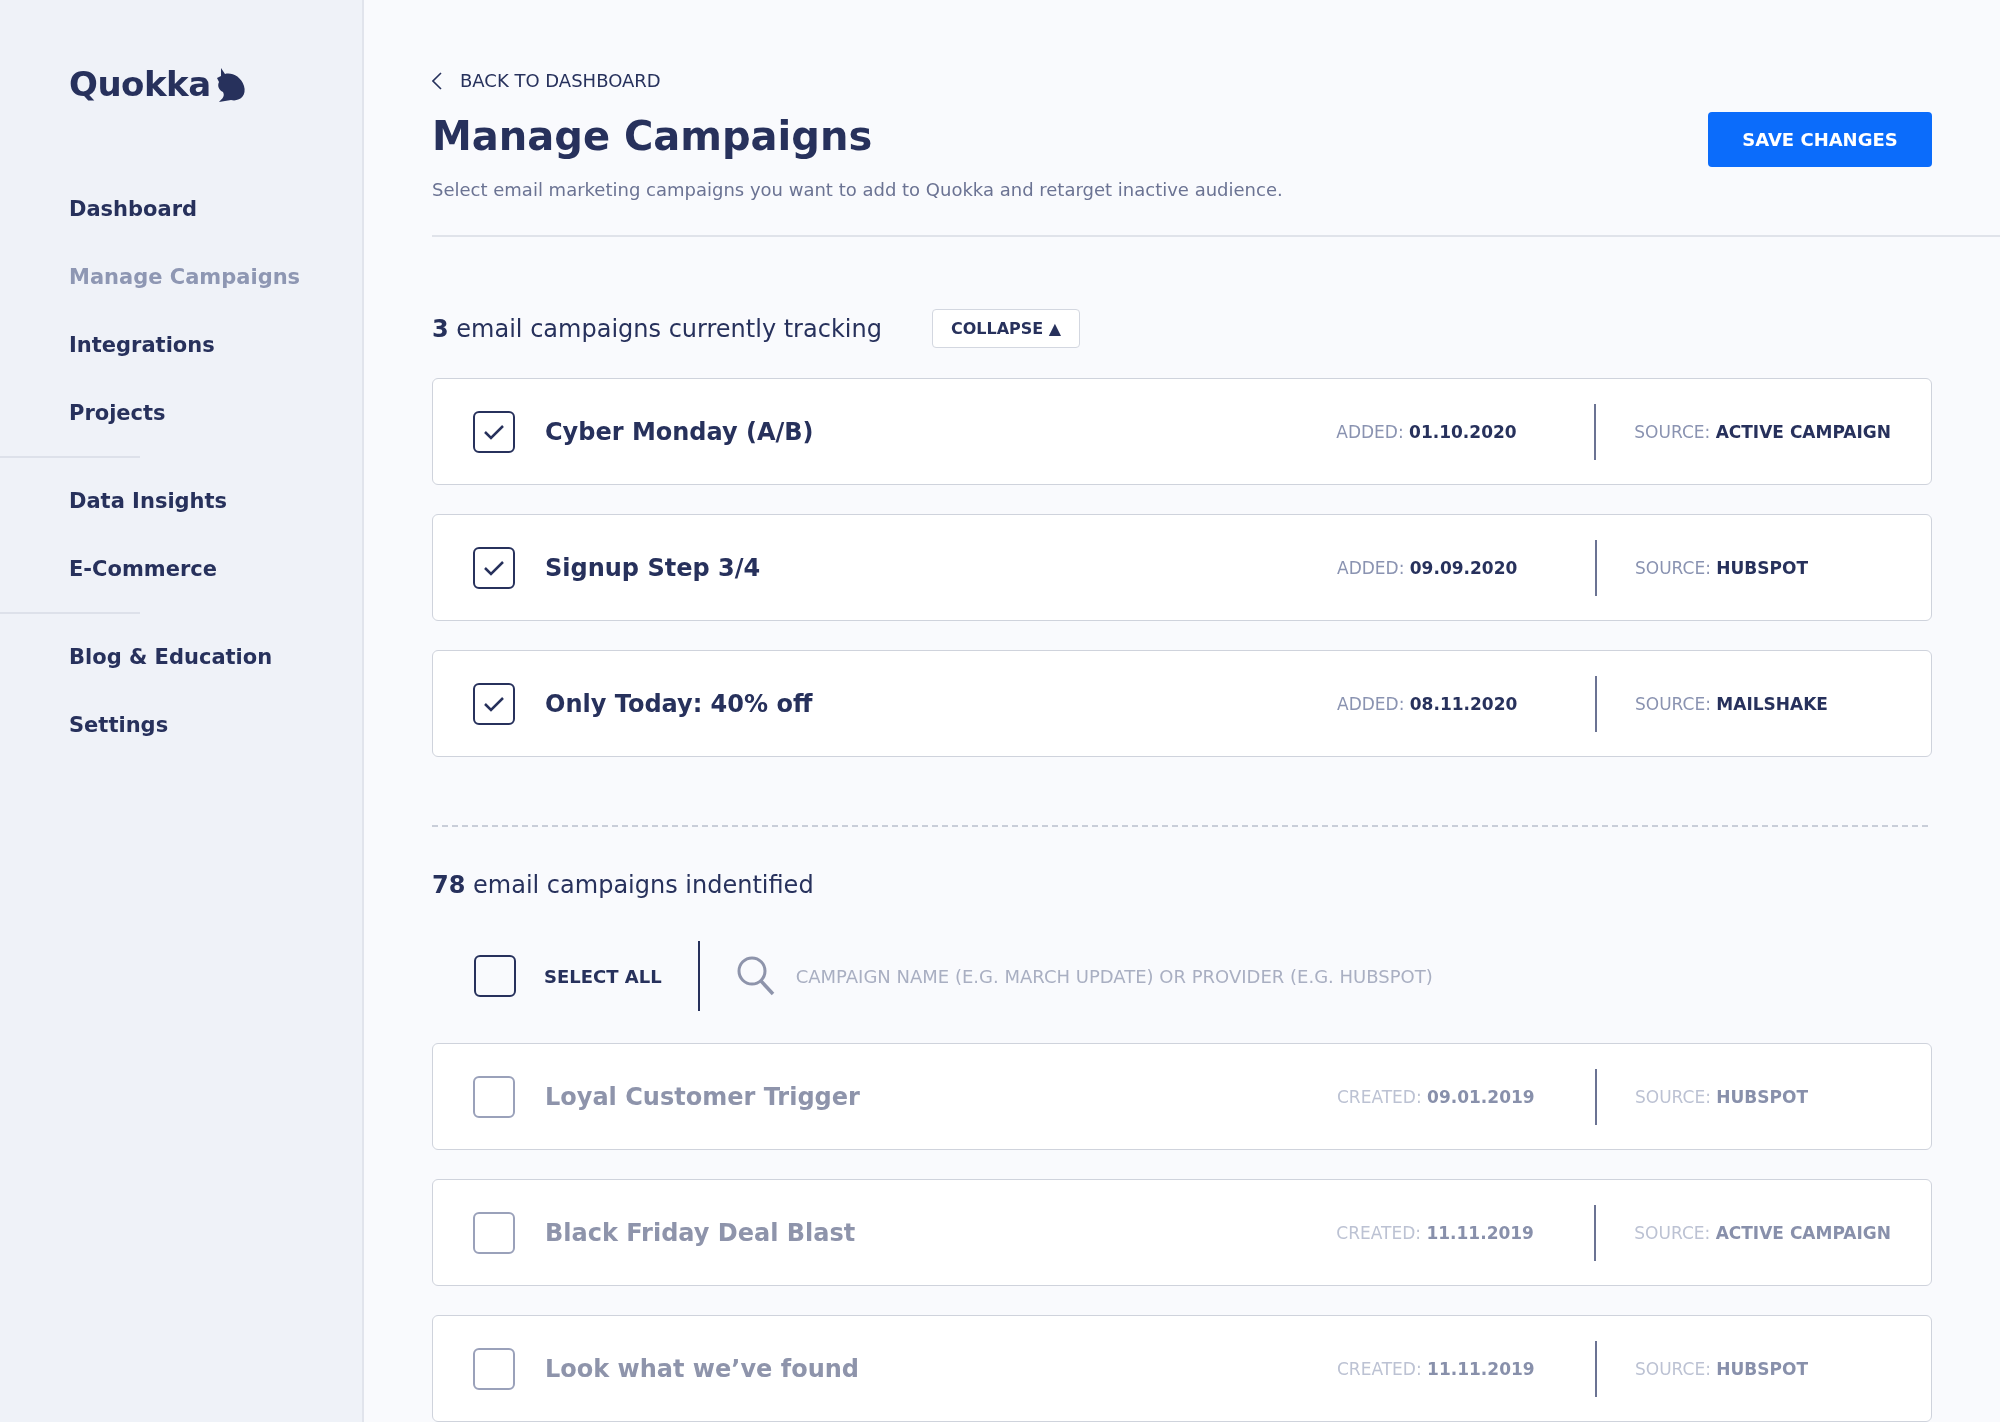  What do you see at coordinates (857, 80) in the screenshot?
I see `back-link: BACK TO DASHBOARD` at bounding box center [857, 80].